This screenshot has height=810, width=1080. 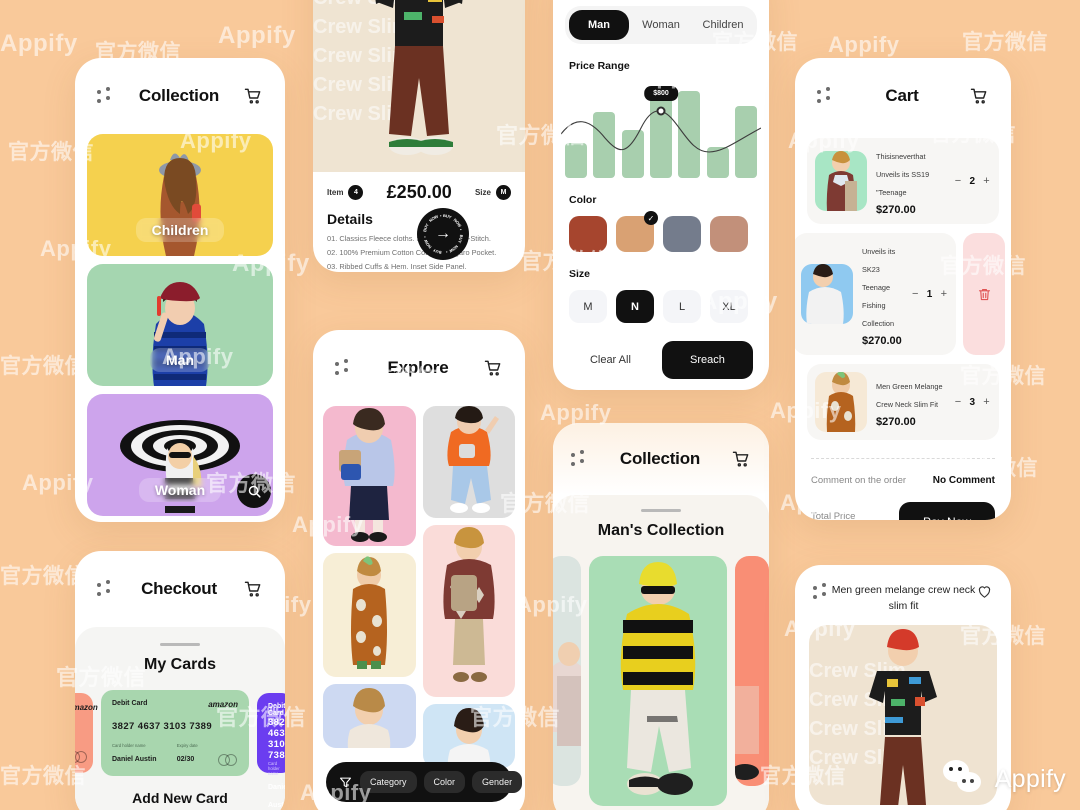 I want to click on brand-badge: Appify, so click(x=1004, y=779).